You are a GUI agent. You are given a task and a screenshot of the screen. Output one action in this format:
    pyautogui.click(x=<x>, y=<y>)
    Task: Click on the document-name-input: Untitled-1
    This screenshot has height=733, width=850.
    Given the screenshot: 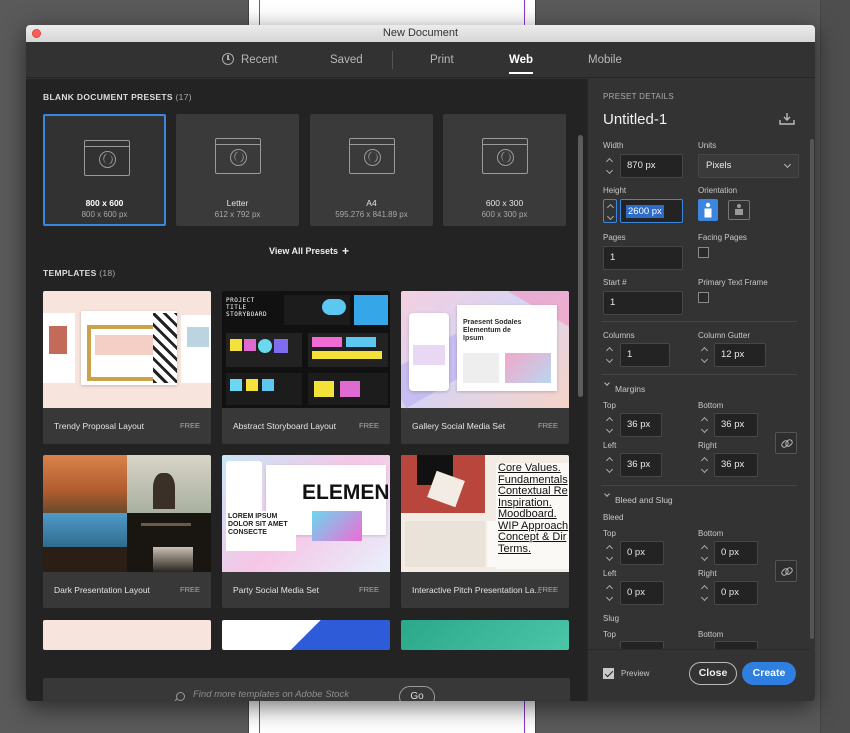 What is the action you would take?
    pyautogui.click(x=635, y=119)
    